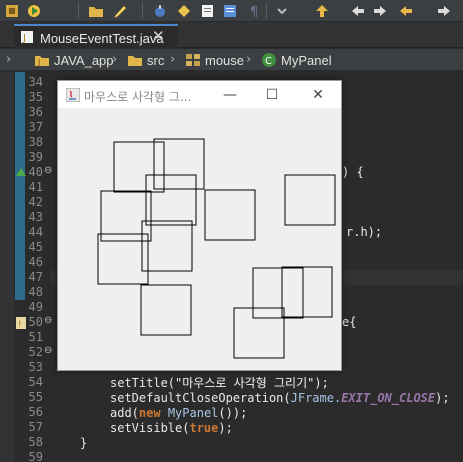 The height and width of the screenshot is (462, 463). I want to click on code-line-50-tail: e{, so click(349, 322).